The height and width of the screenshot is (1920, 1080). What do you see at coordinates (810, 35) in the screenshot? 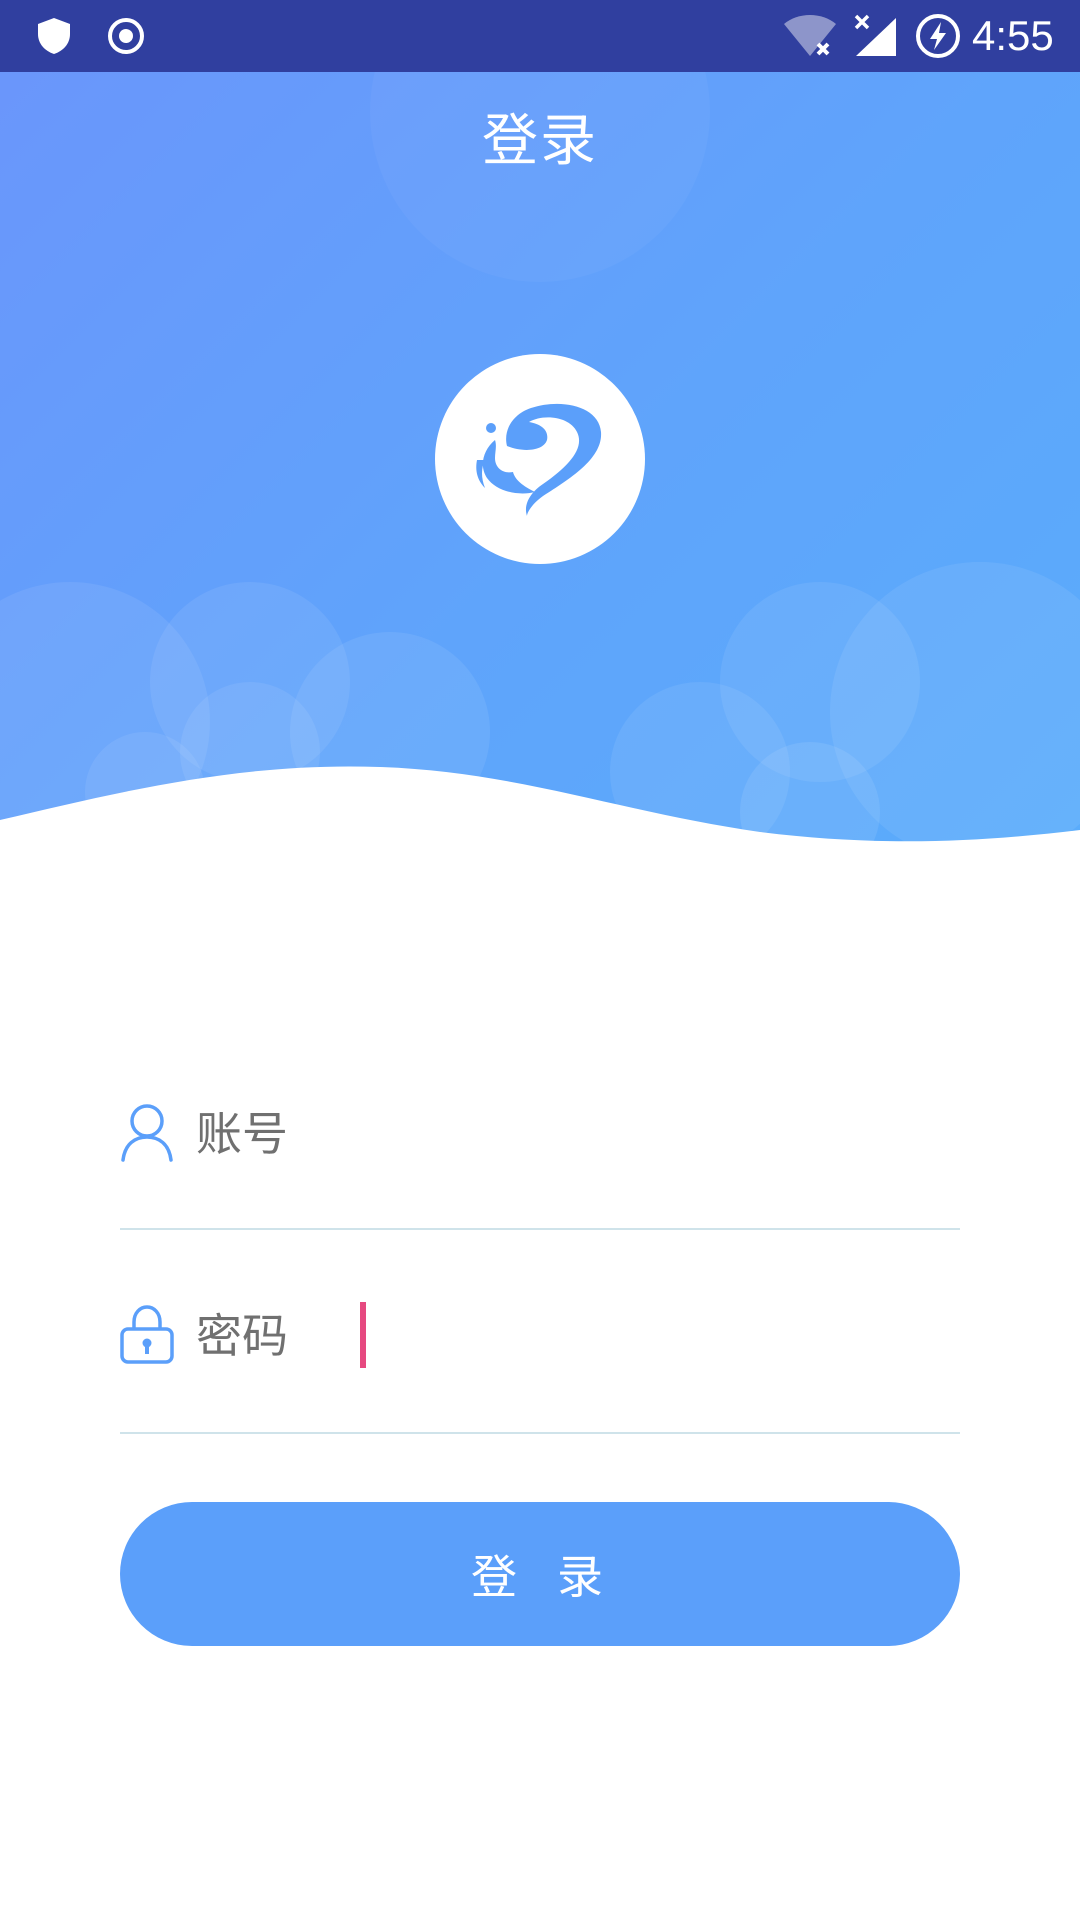
I see `wifi-off-icon` at bounding box center [810, 35].